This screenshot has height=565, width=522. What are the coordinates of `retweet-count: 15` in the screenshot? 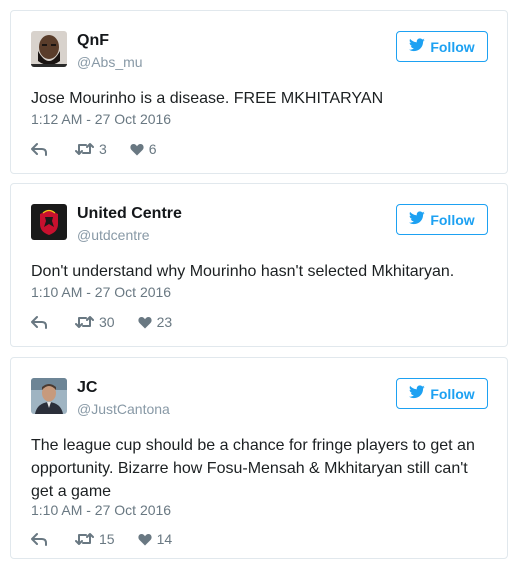 It's located at (107, 539).